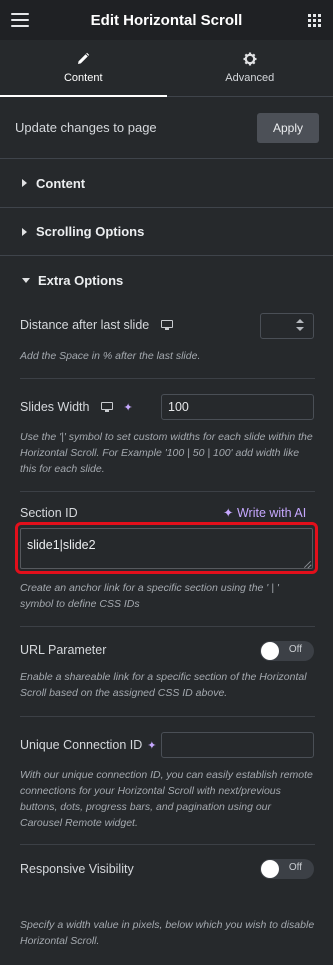 This screenshot has width=333, height=965. Describe the element at coordinates (90, 231) in the screenshot. I see `section-scrolling-options-title: Scrolling Options` at that location.